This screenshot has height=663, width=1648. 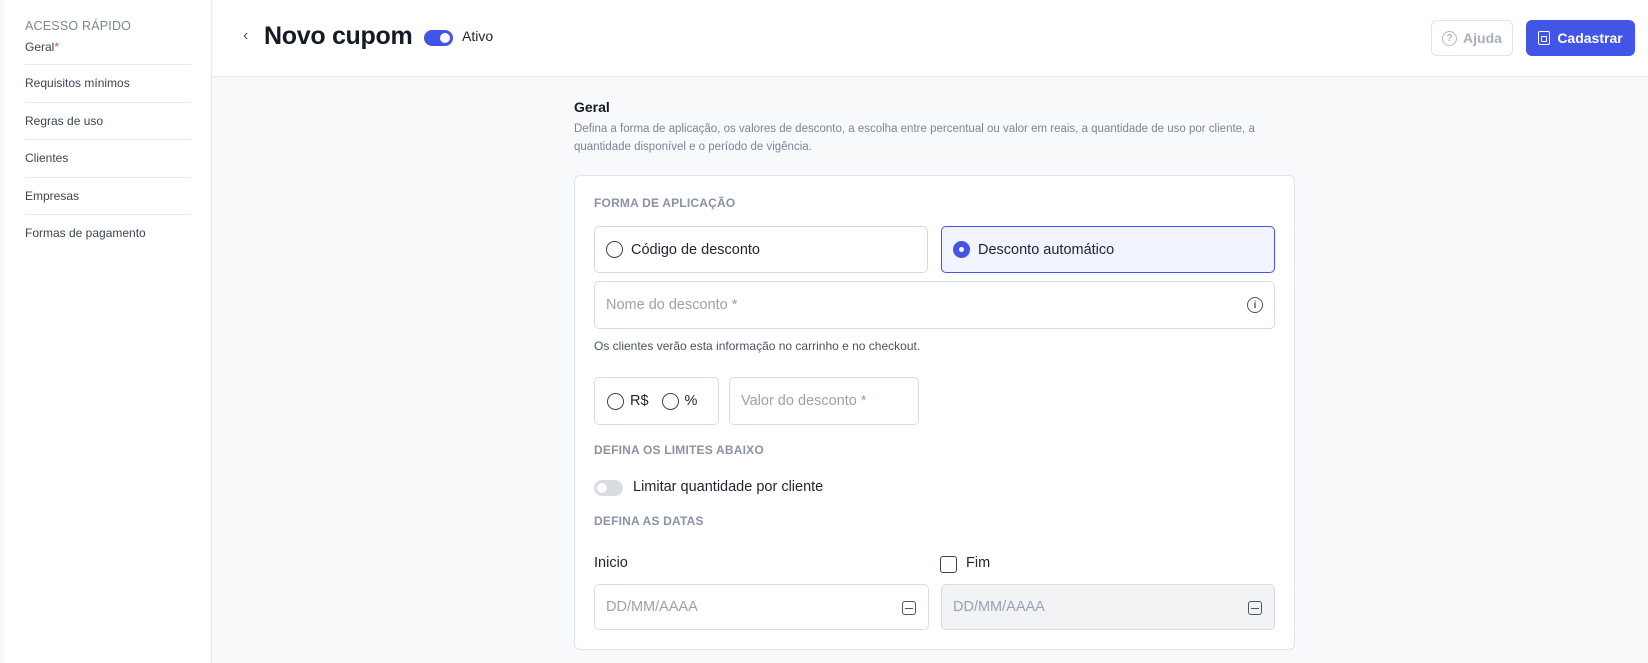 I want to click on sidebar-item-regras-de-uso: Regras de uso, so click(x=108, y=121).